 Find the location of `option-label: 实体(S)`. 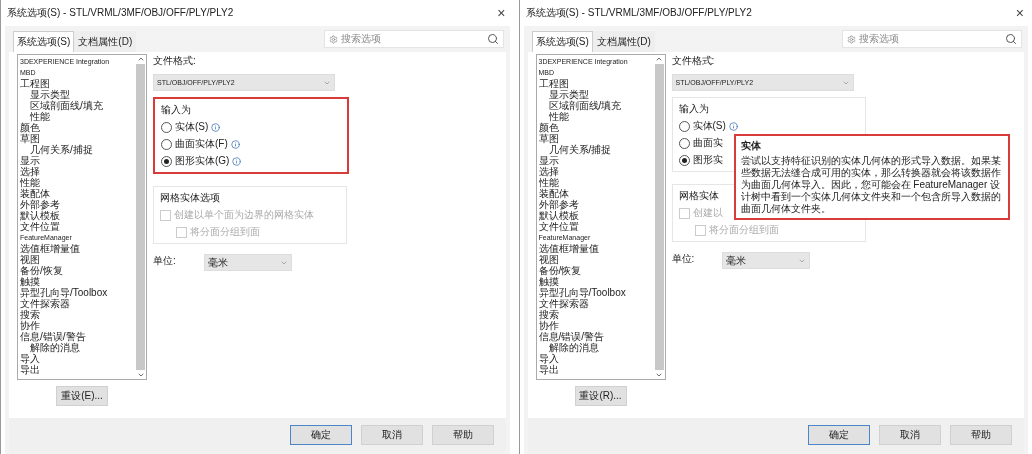

option-label: 实体(S) is located at coordinates (709, 126).